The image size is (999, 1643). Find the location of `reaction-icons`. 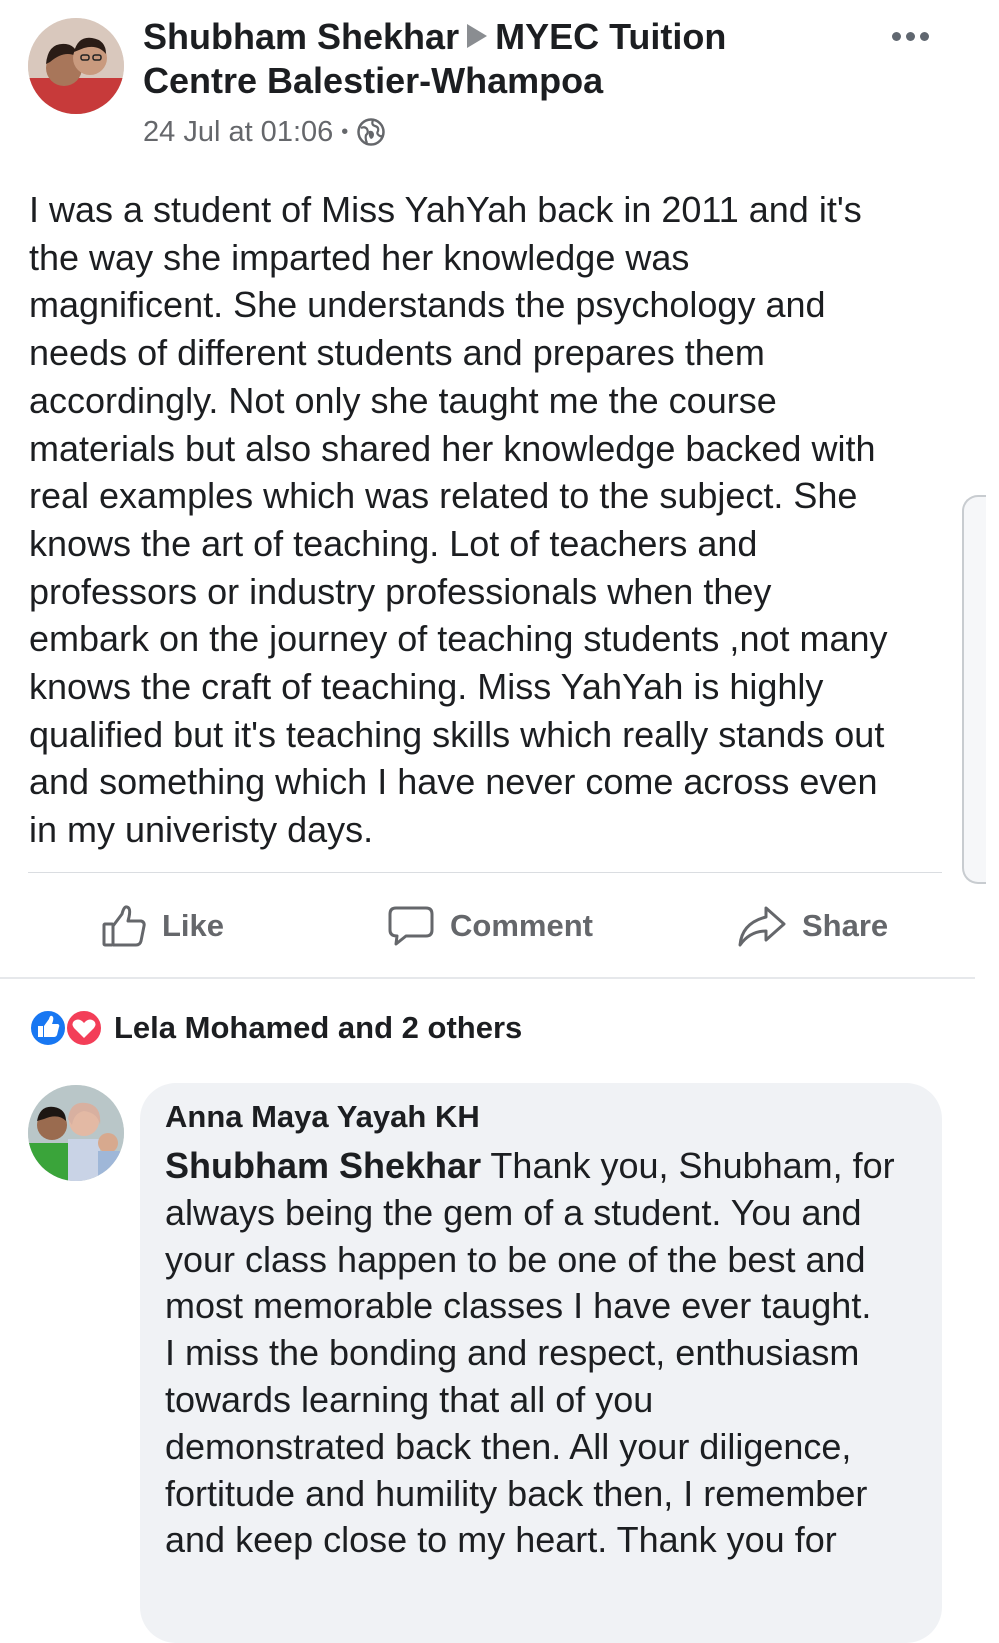

reaction-icons is located at coordinates (66, 1028).